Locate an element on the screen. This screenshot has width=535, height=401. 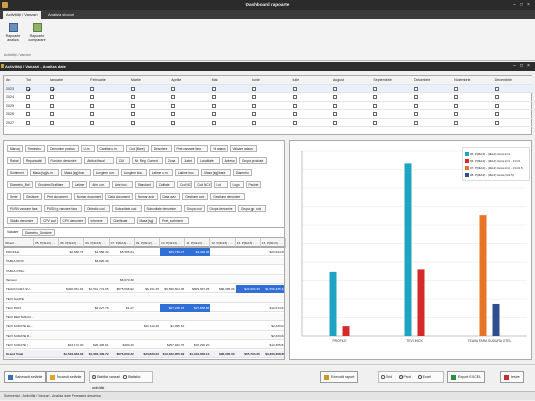
field-chip: Data aviz is located at coordinates (170, 196).